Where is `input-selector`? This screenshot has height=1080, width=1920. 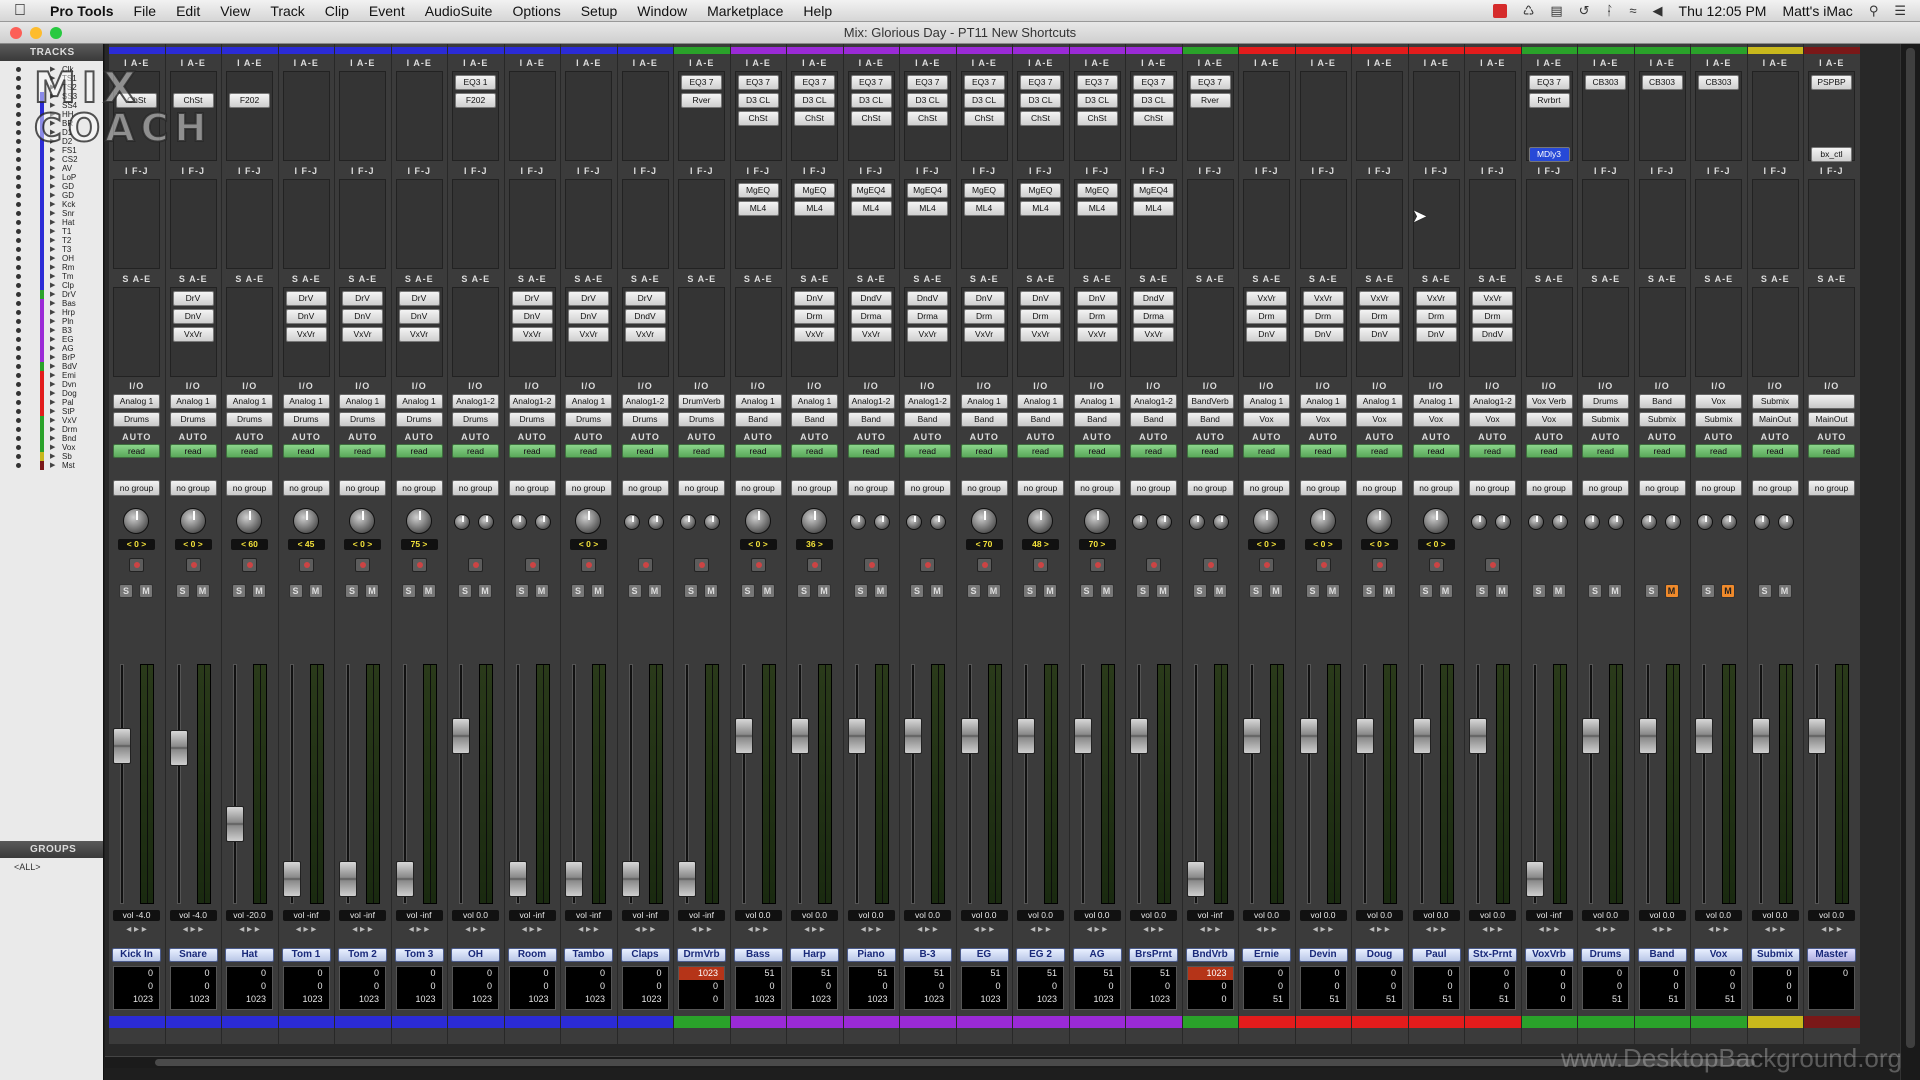
input-selector is located at coordinates (1831, 401).